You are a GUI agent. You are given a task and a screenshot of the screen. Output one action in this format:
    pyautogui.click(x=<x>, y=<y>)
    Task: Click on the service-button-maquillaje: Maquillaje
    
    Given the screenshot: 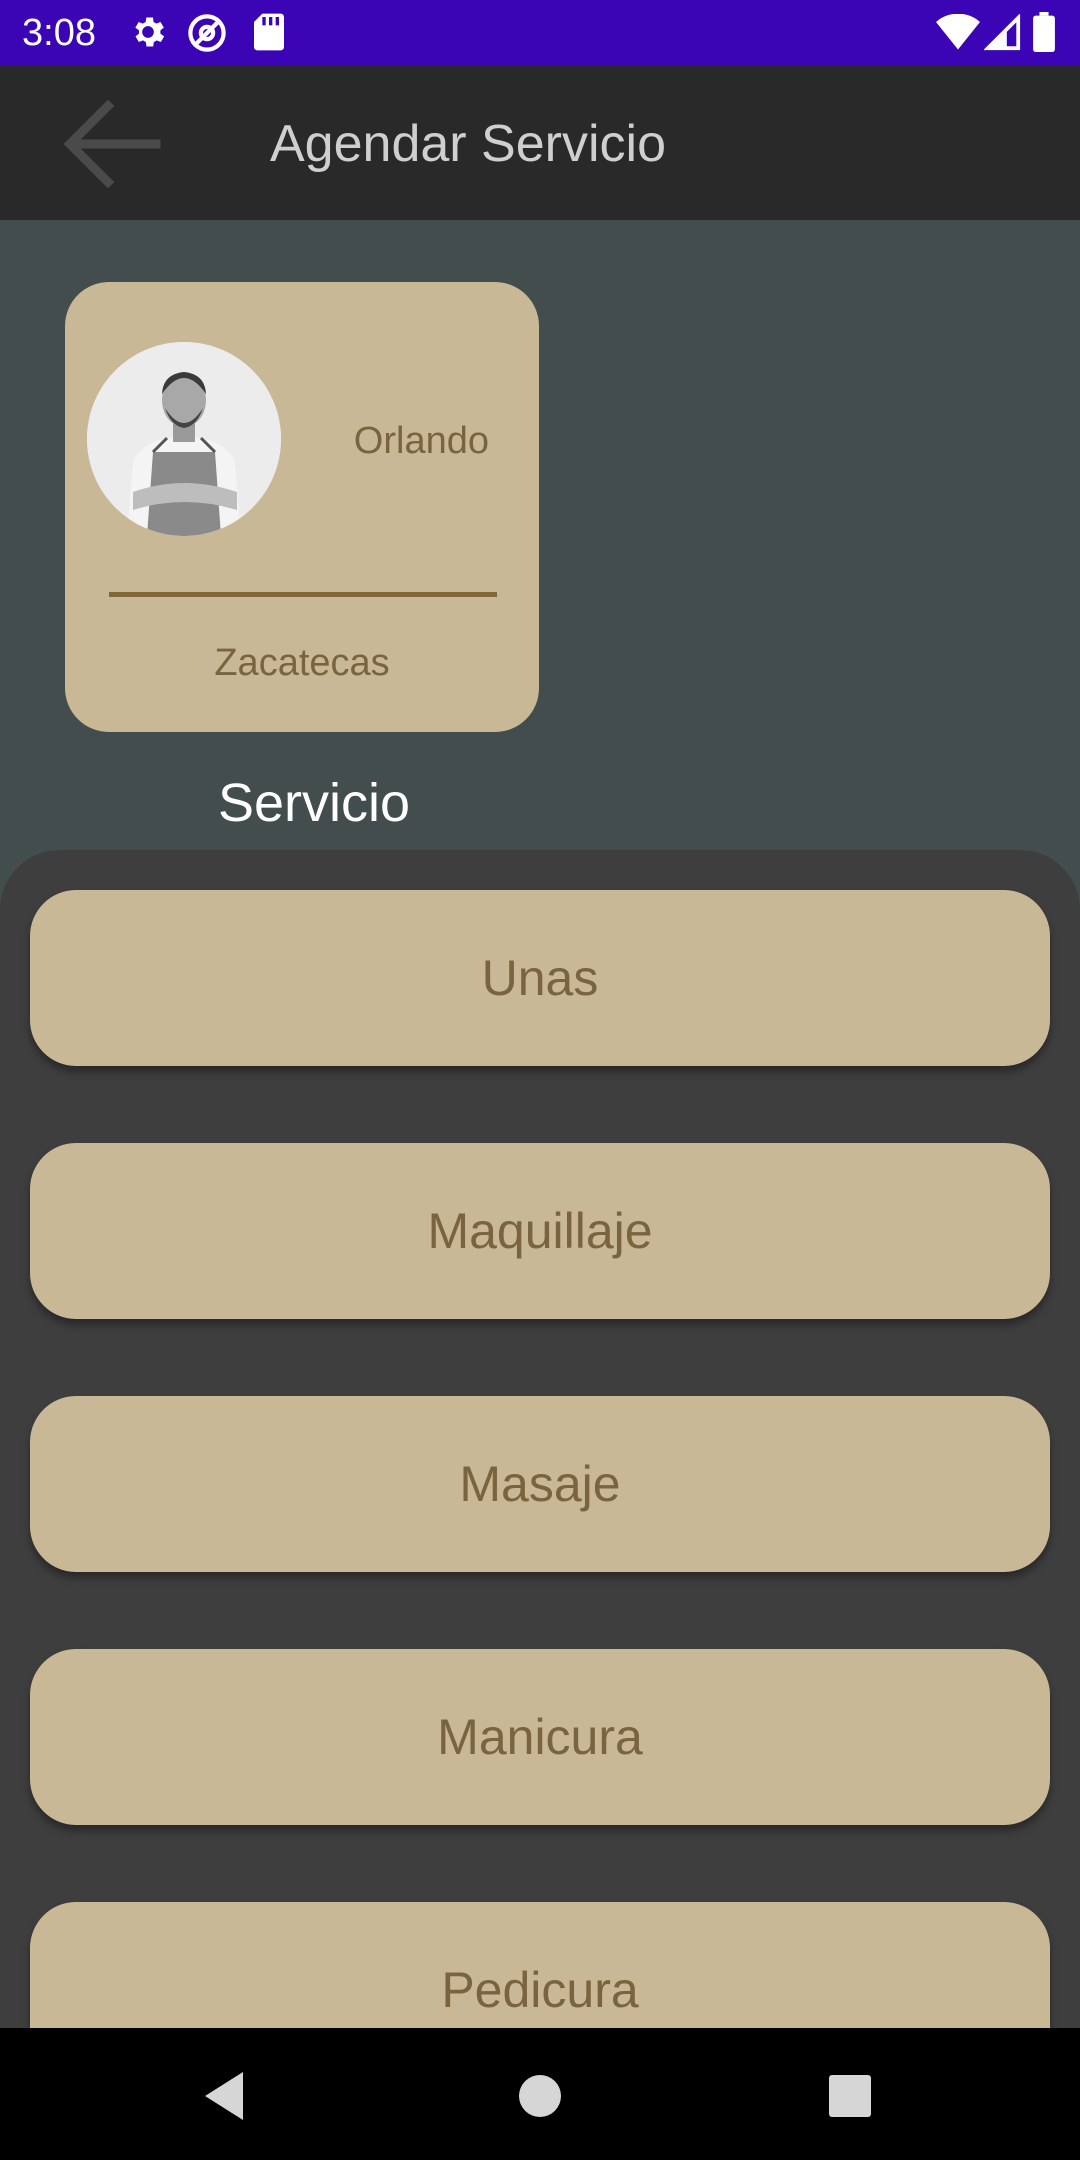 What is the action you would take?
    pyautogui.click(x=540, y=1231)
    